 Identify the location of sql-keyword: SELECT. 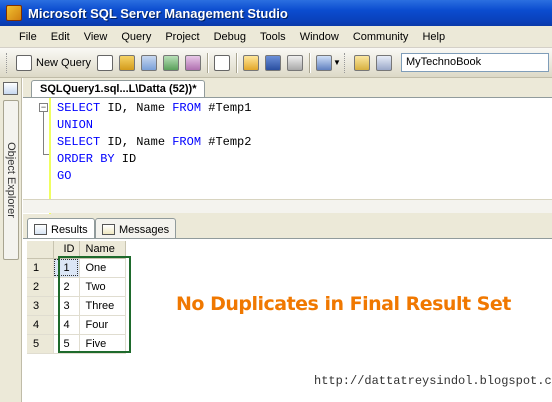
(79, 108).